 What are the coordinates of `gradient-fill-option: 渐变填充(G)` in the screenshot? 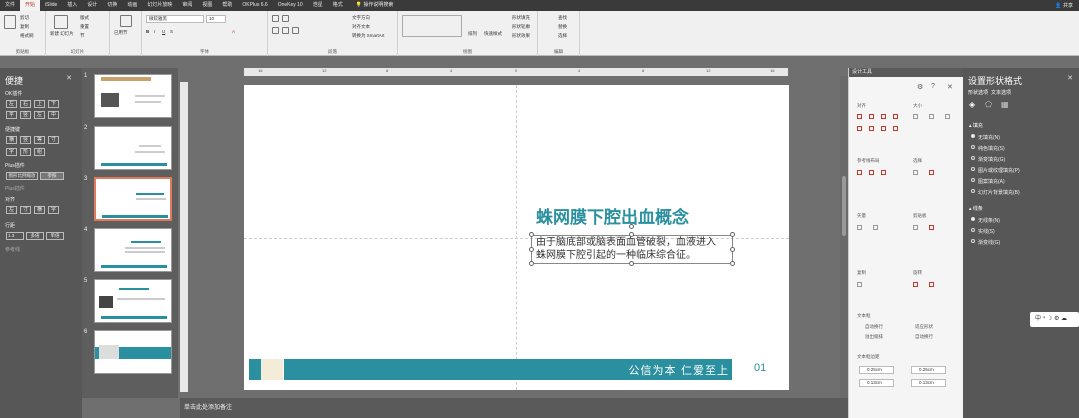 It's located at (988, 159).